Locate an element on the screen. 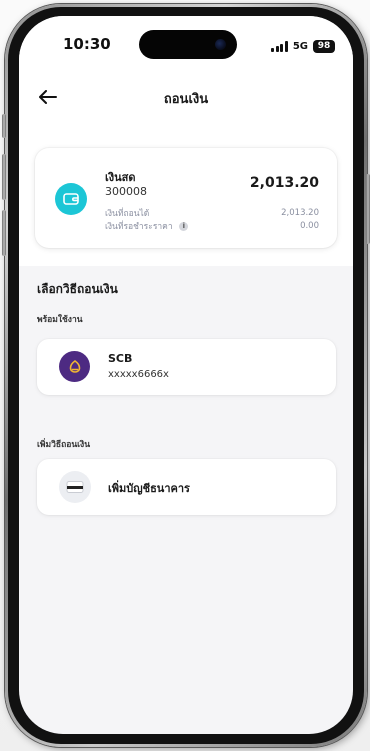  pending-label: เงินที่รอชำระราคา is located at coordinates (139, 226).